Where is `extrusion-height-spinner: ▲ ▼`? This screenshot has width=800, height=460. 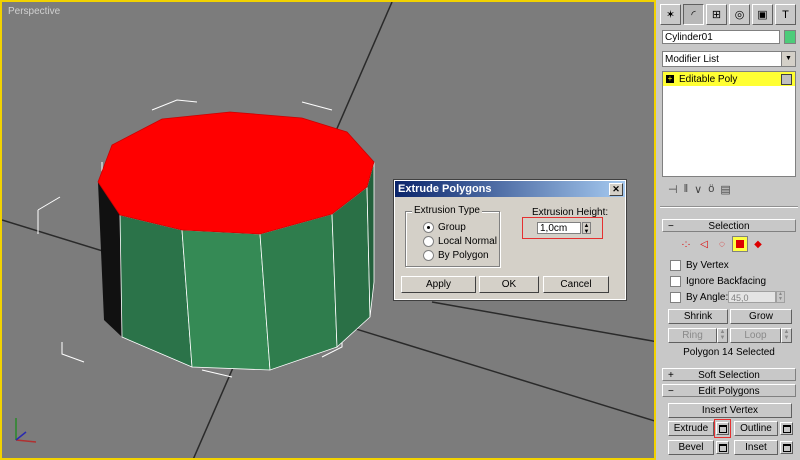 extrusion-height-spinner: ▲ ▼ is located at coordinates (586, 228).